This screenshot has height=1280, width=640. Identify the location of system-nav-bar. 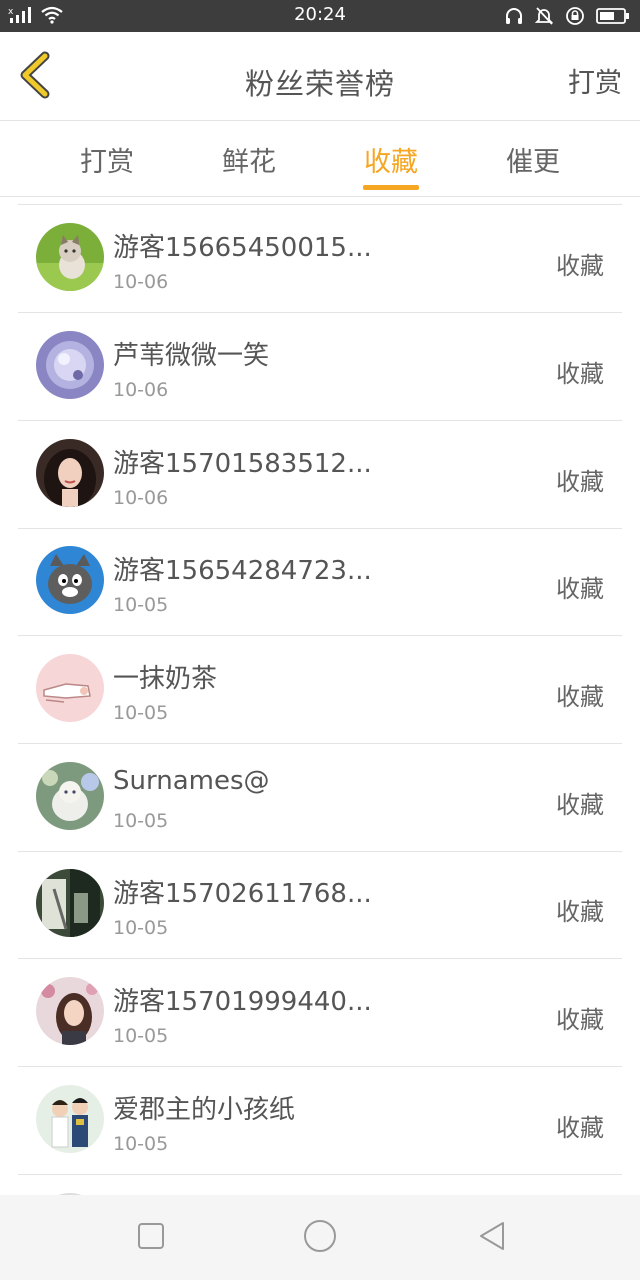
(320, 1237).